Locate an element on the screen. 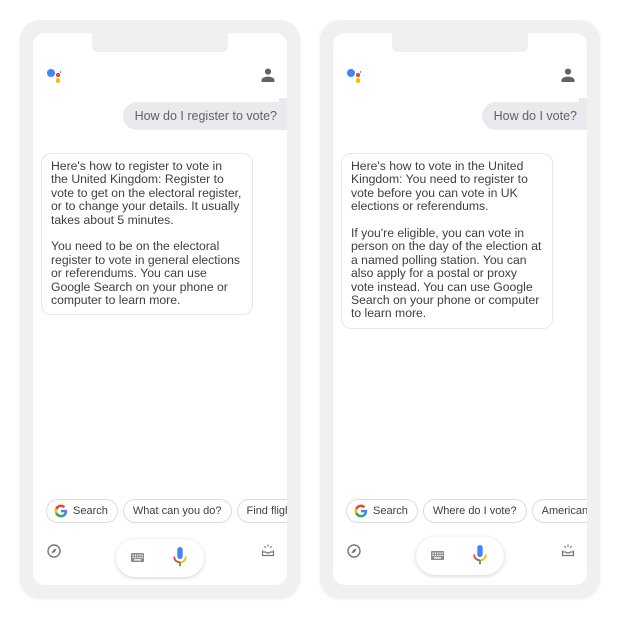  chip-suggestion: Find flights is located at coordinates (261, 511).